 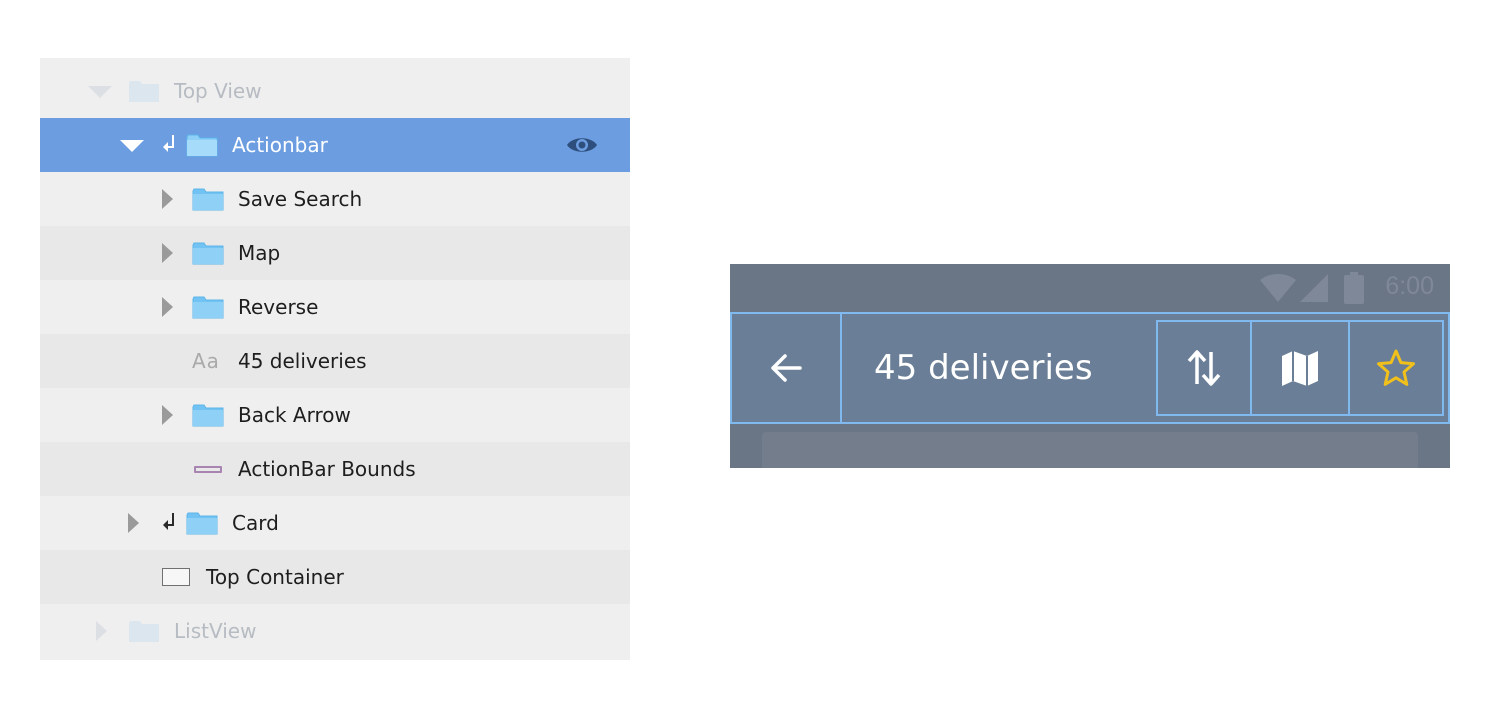 I want to click on map-icon, so click(x=1300, y=368).